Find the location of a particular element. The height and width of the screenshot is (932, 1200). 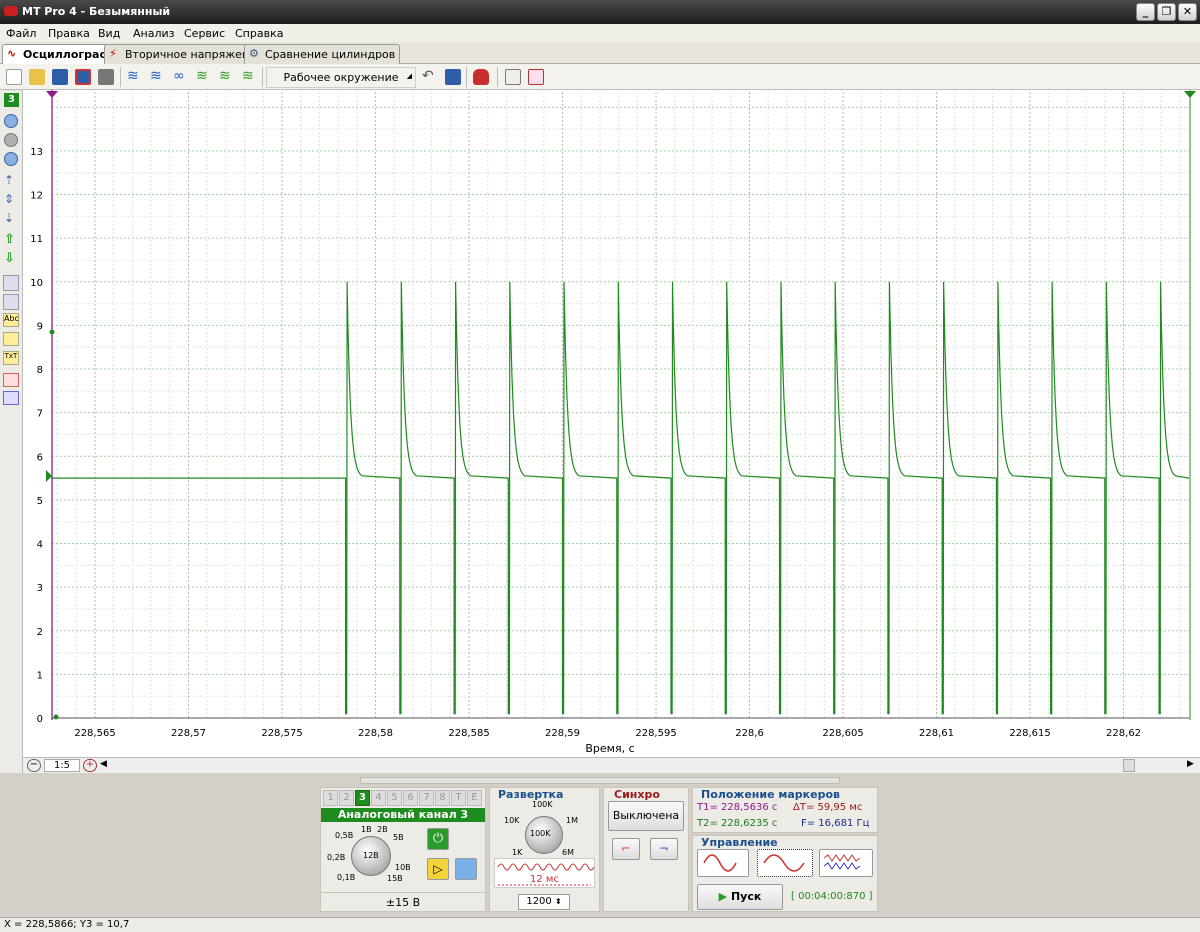

sweep-wave-icon is located at coordinates (785, 863).